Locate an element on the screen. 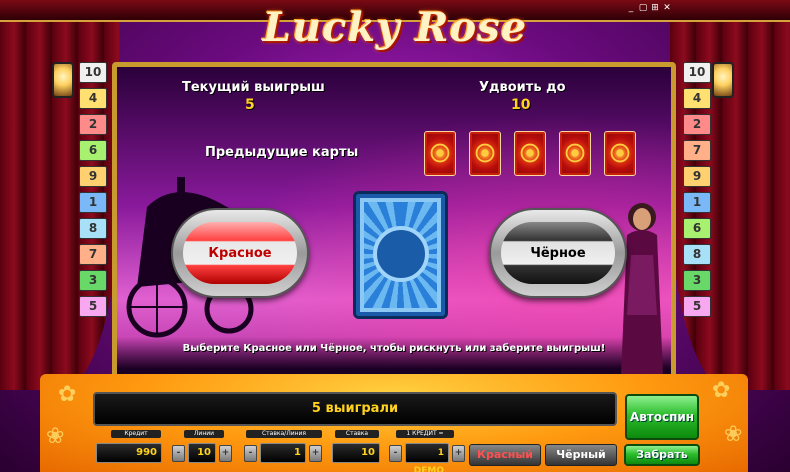 The height and width of the screenshot is (472, 790). bet-value: 10 is located at coordinates (356, 453).